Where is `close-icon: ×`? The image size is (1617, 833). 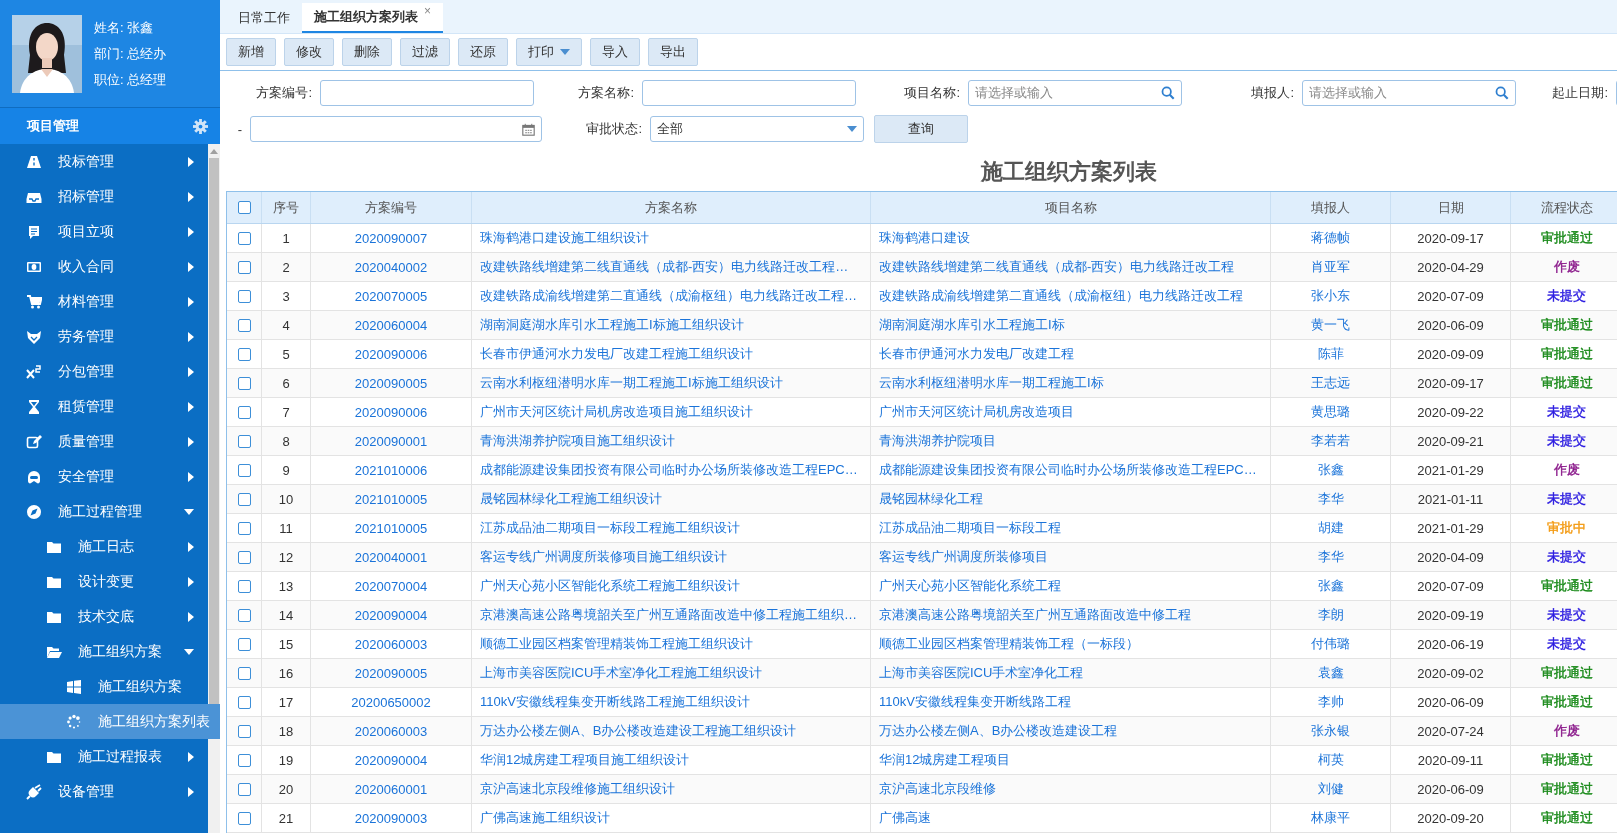 close-icon: × is located at coordinates (427, 11).